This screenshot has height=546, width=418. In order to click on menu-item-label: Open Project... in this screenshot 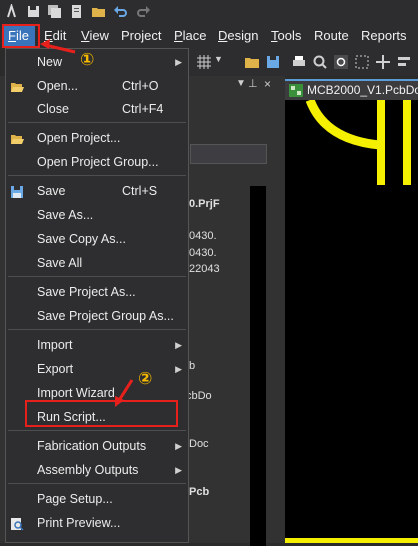, I will do `click(79, 138)`.